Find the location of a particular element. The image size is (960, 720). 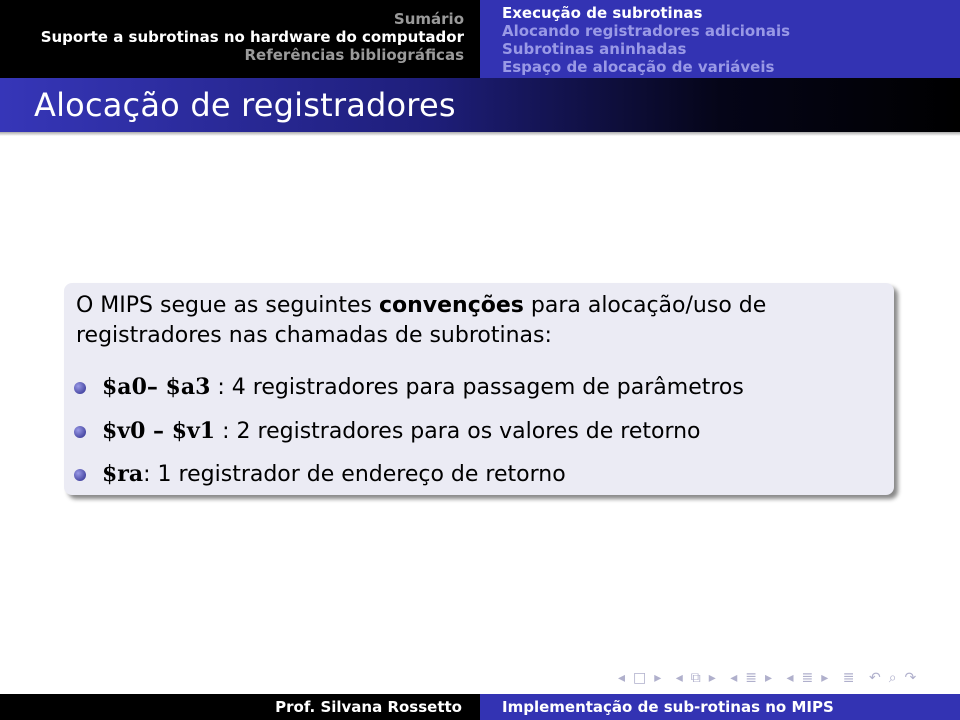

nav-subsection-alocando: Alocando registradores adicionais is located at coordinates (731, 31).